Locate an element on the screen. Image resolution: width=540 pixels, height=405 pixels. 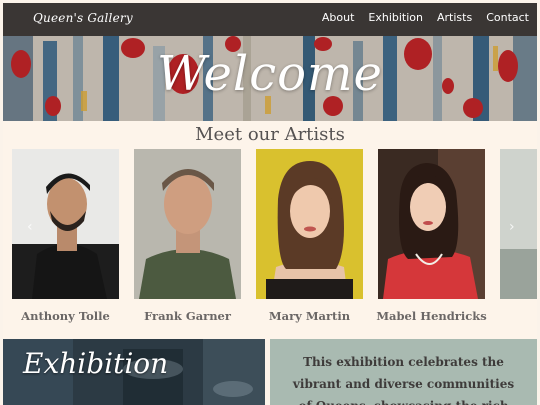
artists-heading: Meet our Artists is located at coordinates (270, 134).